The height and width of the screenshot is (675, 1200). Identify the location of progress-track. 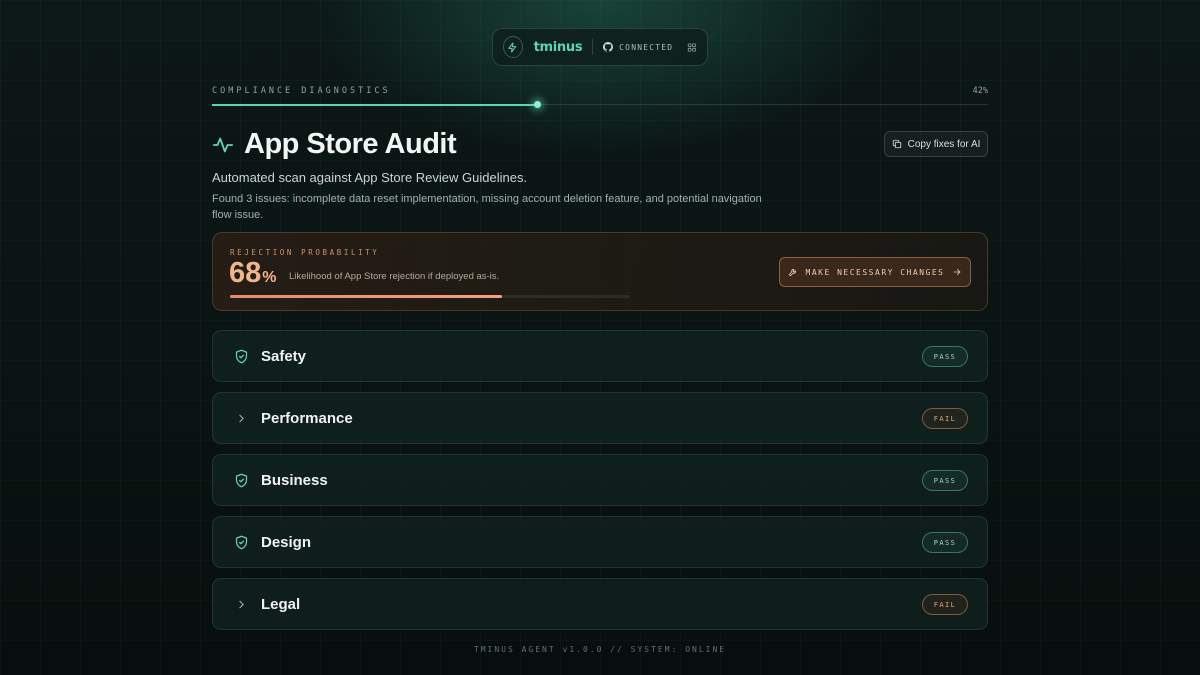
(600, 104).